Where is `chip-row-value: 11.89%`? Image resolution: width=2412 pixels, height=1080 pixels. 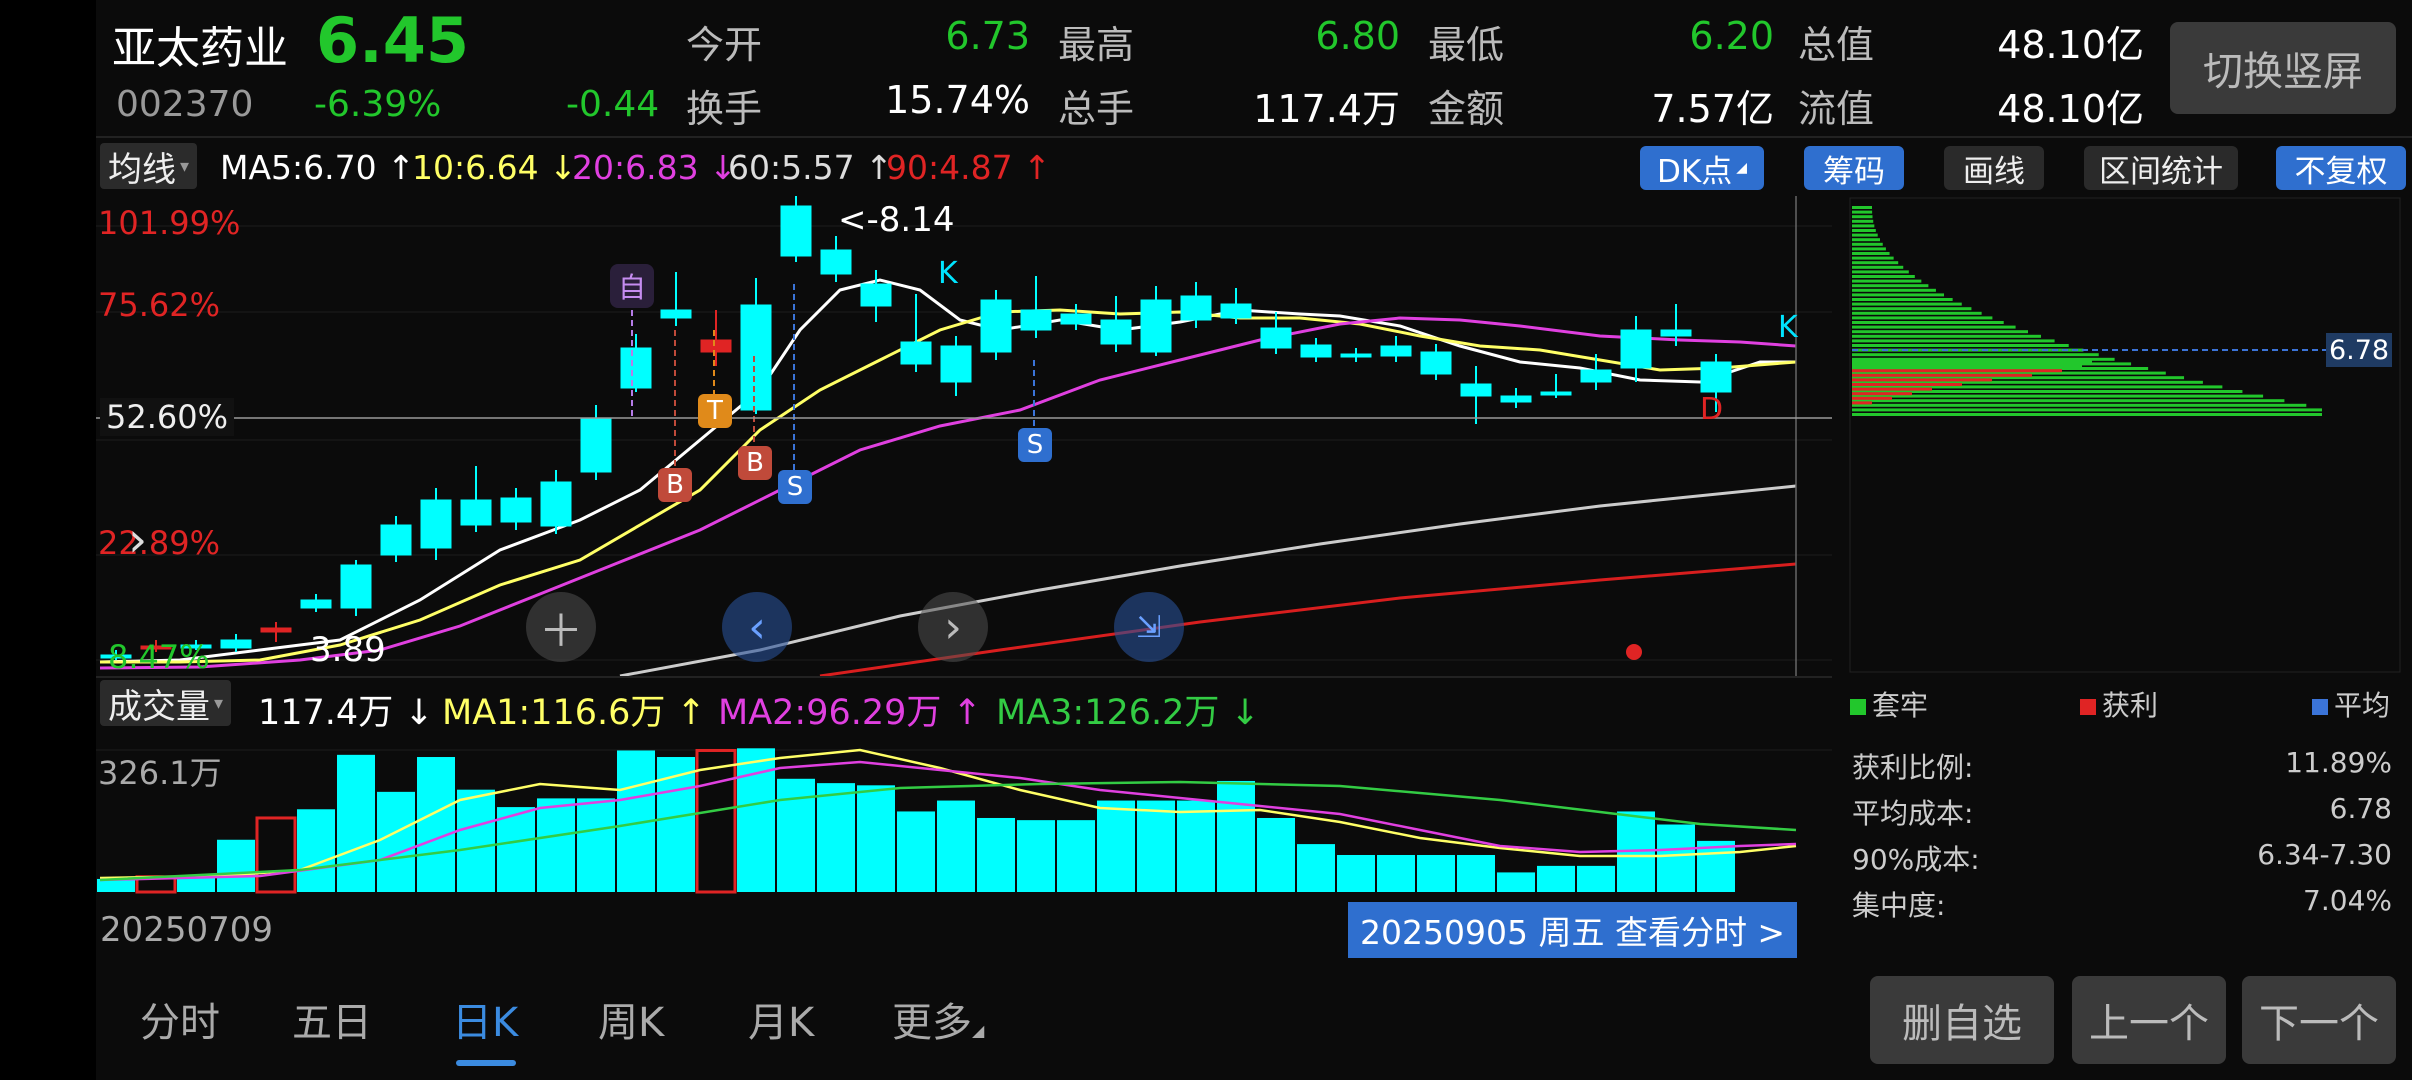 chip-row-value: 11.89% is located at coordinates (2338, 762).